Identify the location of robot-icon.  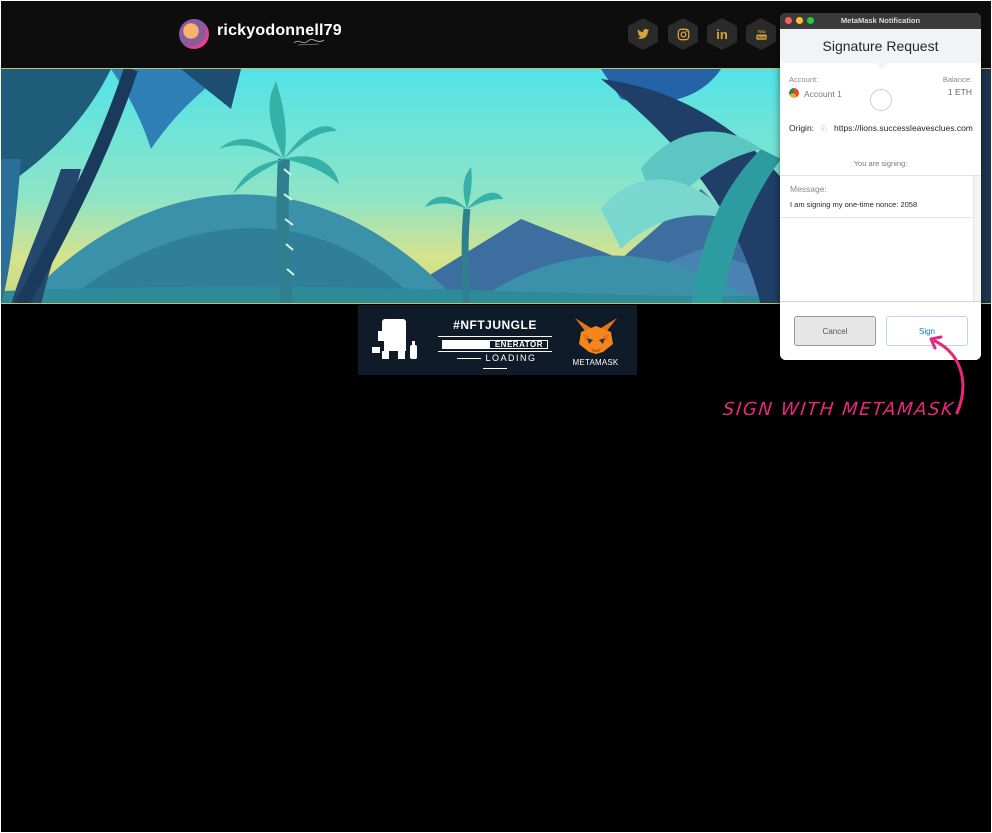
(394, 339).